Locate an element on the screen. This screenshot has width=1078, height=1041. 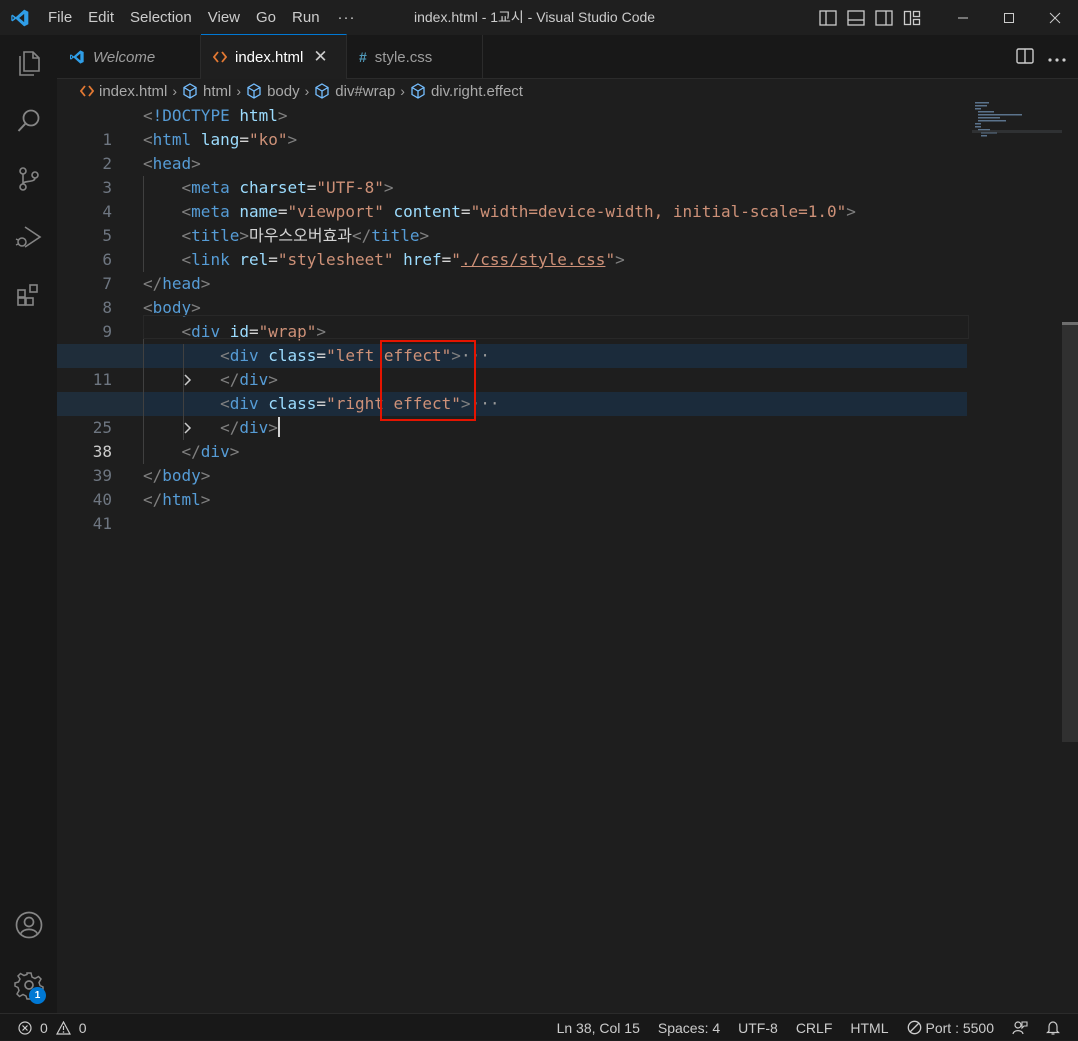
code-line: 3 <head> is located at coordinates (512, 174).